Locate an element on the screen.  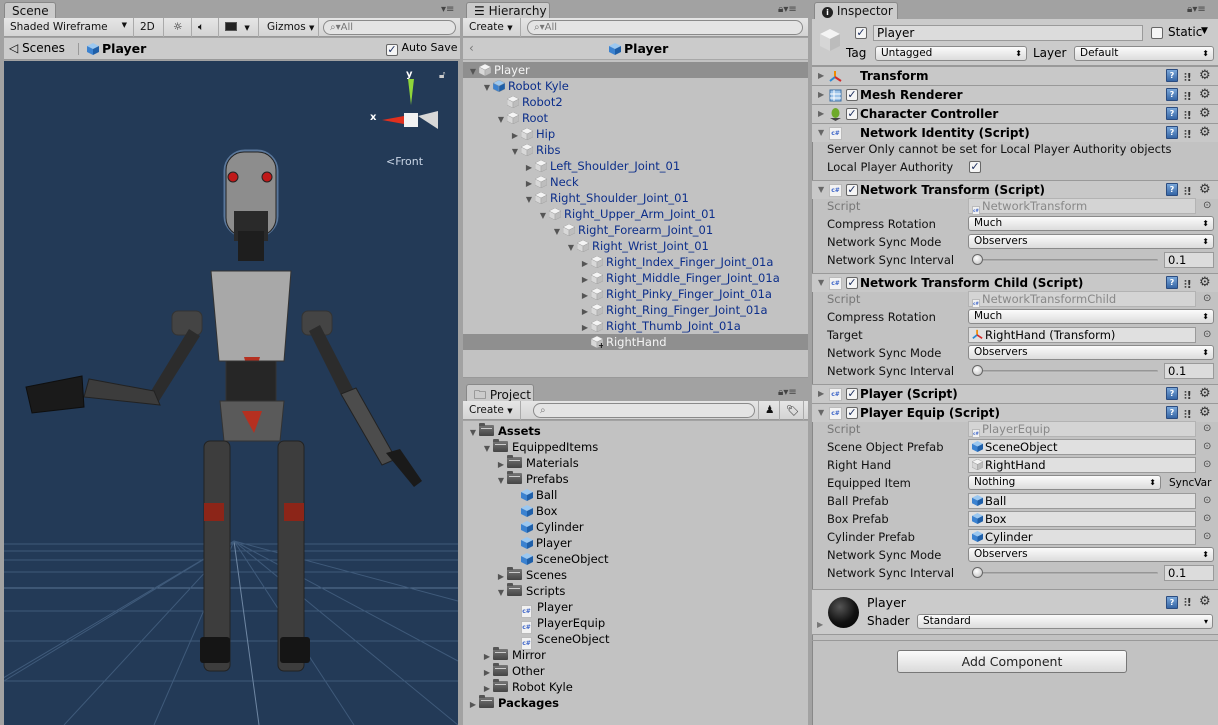
component-network-transform-header: ▼ c# ✓ Network Transform (Script) ? ⫶! ⚙ is located at coordinates (1015, 189).